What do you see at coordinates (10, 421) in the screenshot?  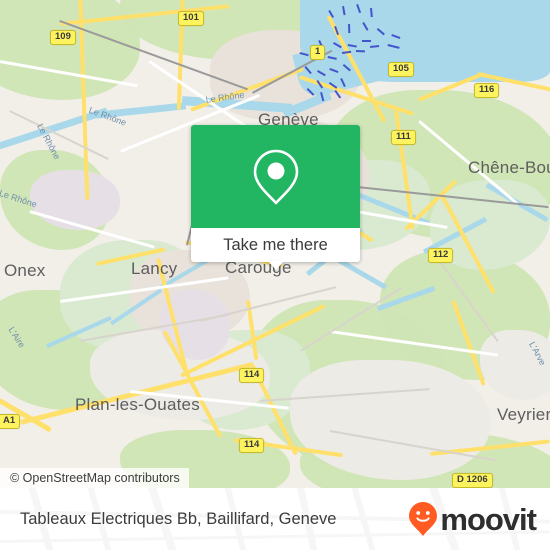 I see `road-shield-a1: A1` at bounding box center [10, 421].